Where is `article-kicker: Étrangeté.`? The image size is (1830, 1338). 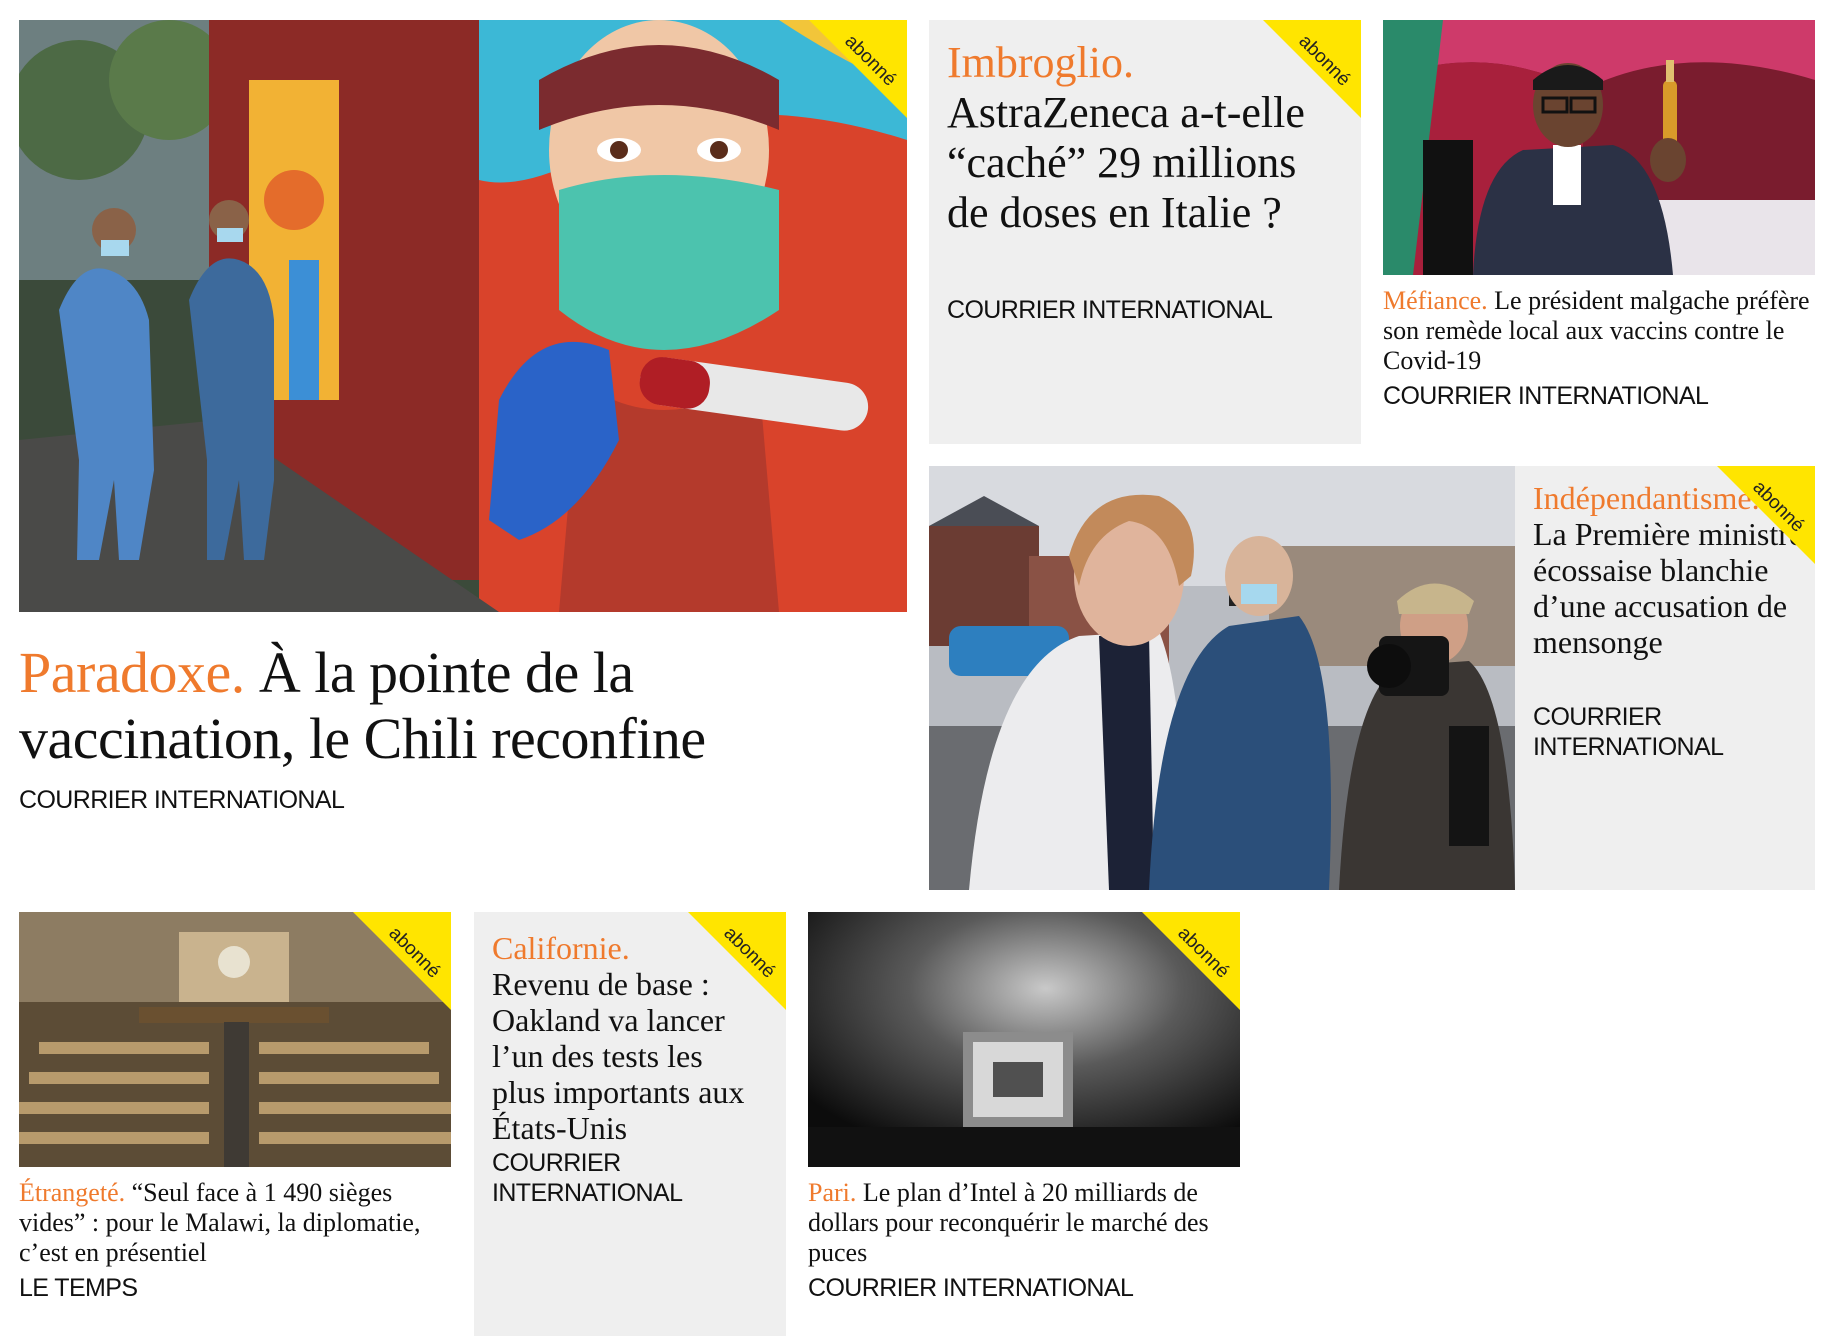
article-kicker: Étrangeté. is located at coordinates (72, 1192).